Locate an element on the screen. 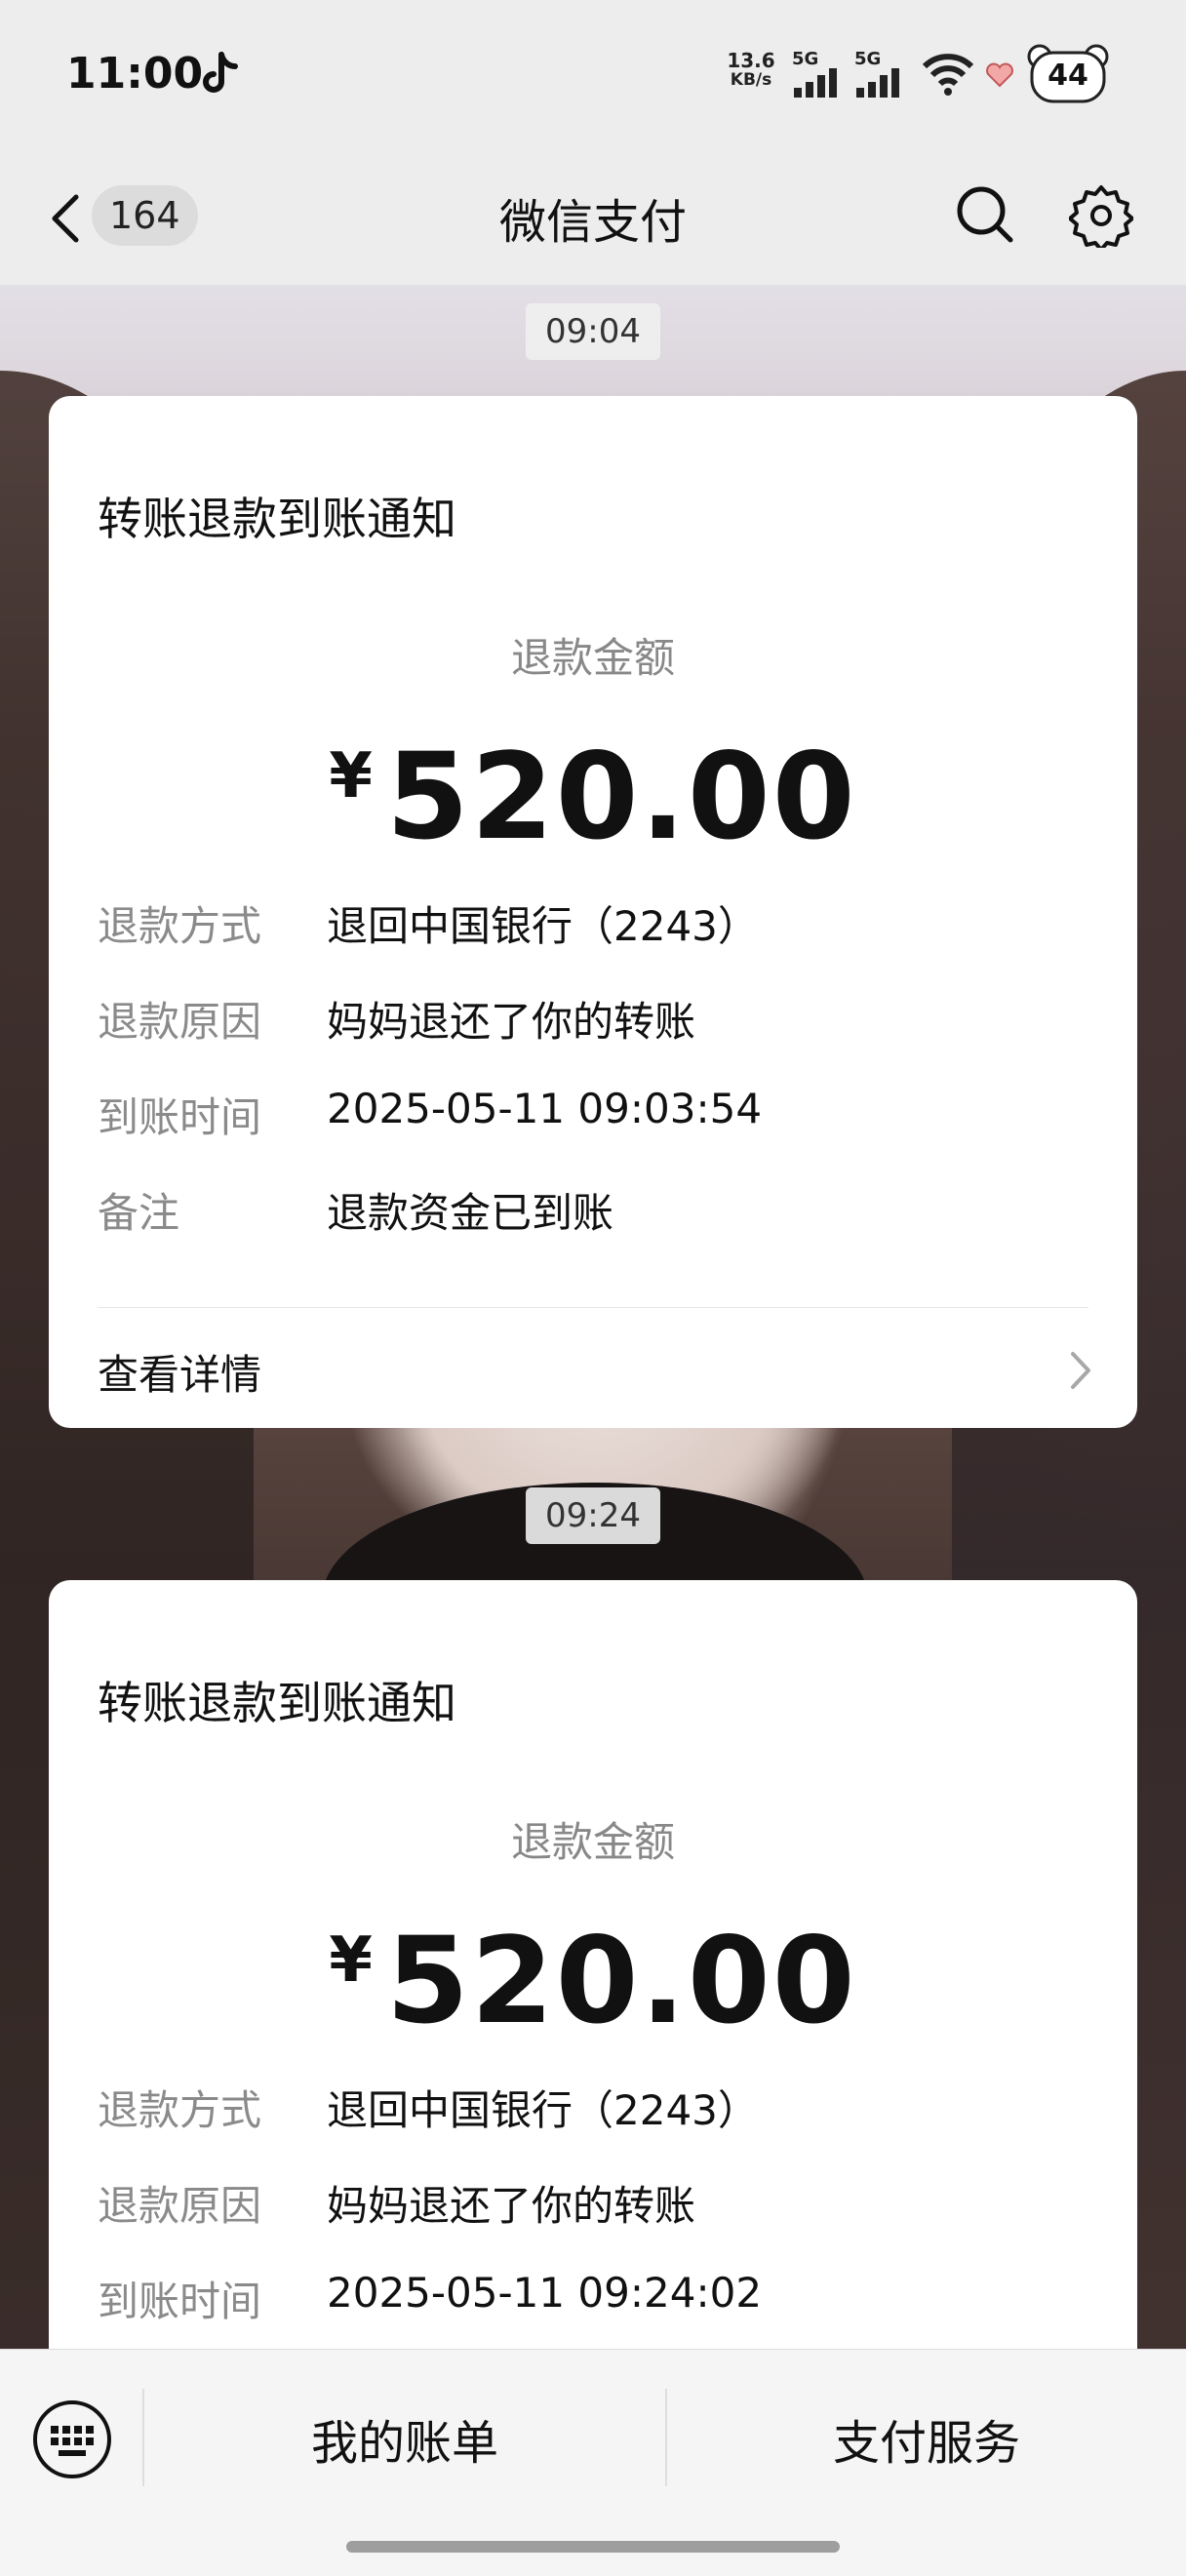 This screenshot has width=1186, height=2576. chevron-right-icon is located at coordinates (1080, 1370).